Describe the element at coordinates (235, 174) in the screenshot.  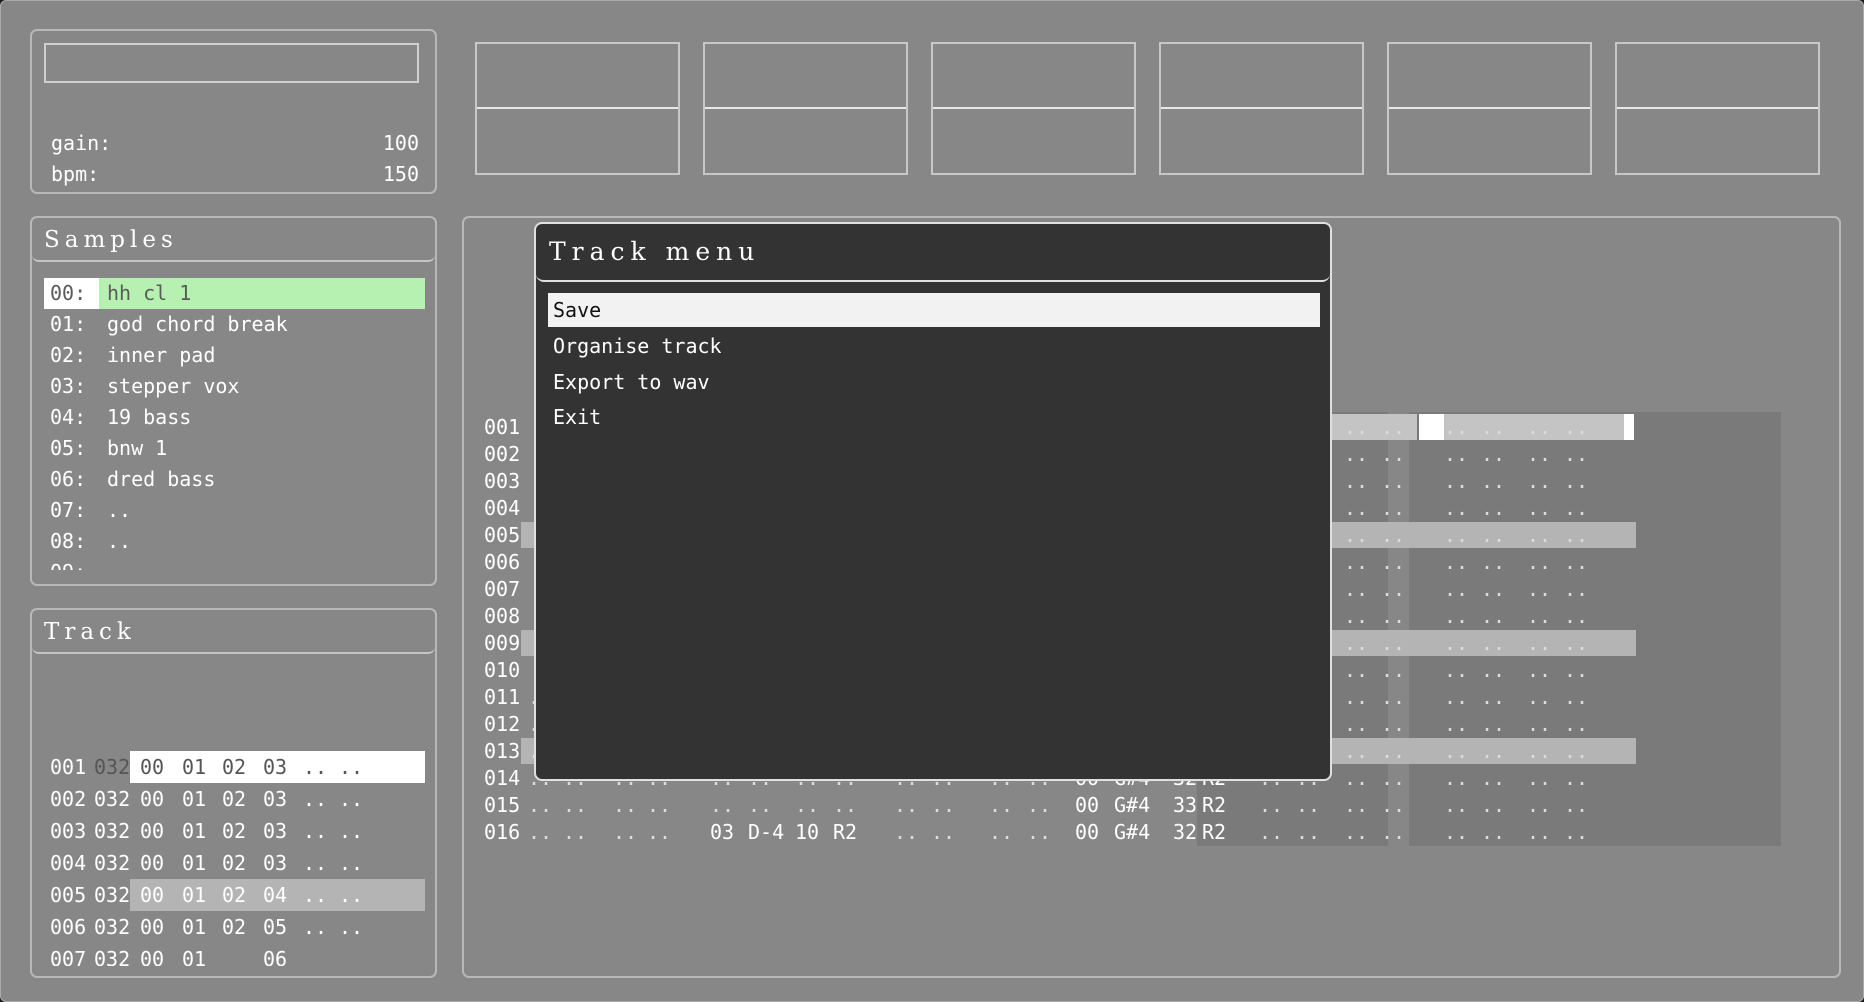
I see `bpm-row: bpm: 150` at that location.